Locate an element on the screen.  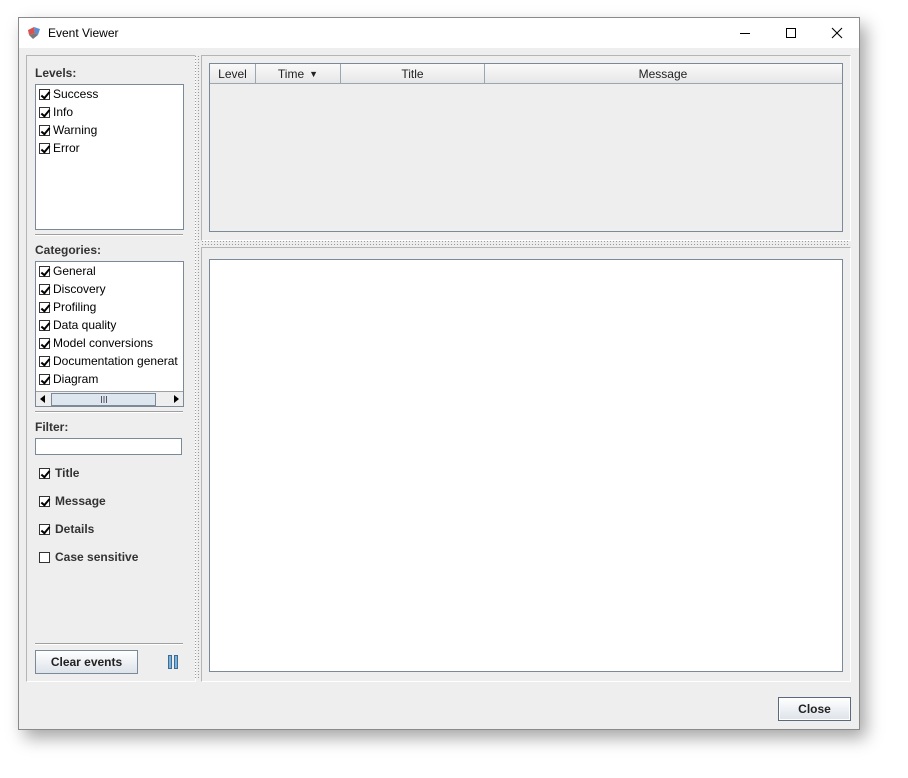
minimize-icon is located at coordinates (745, 33).